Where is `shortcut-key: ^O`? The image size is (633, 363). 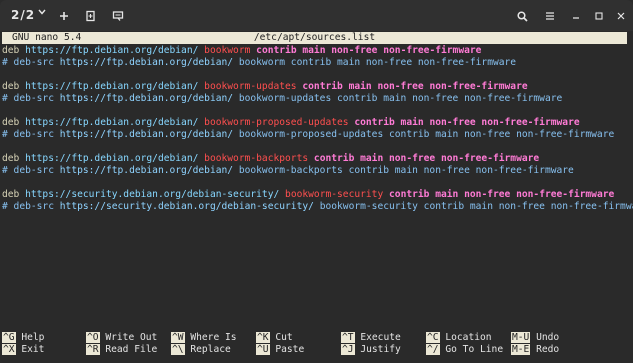 shortcut-key: ^O is located at coordinates (93, 337).